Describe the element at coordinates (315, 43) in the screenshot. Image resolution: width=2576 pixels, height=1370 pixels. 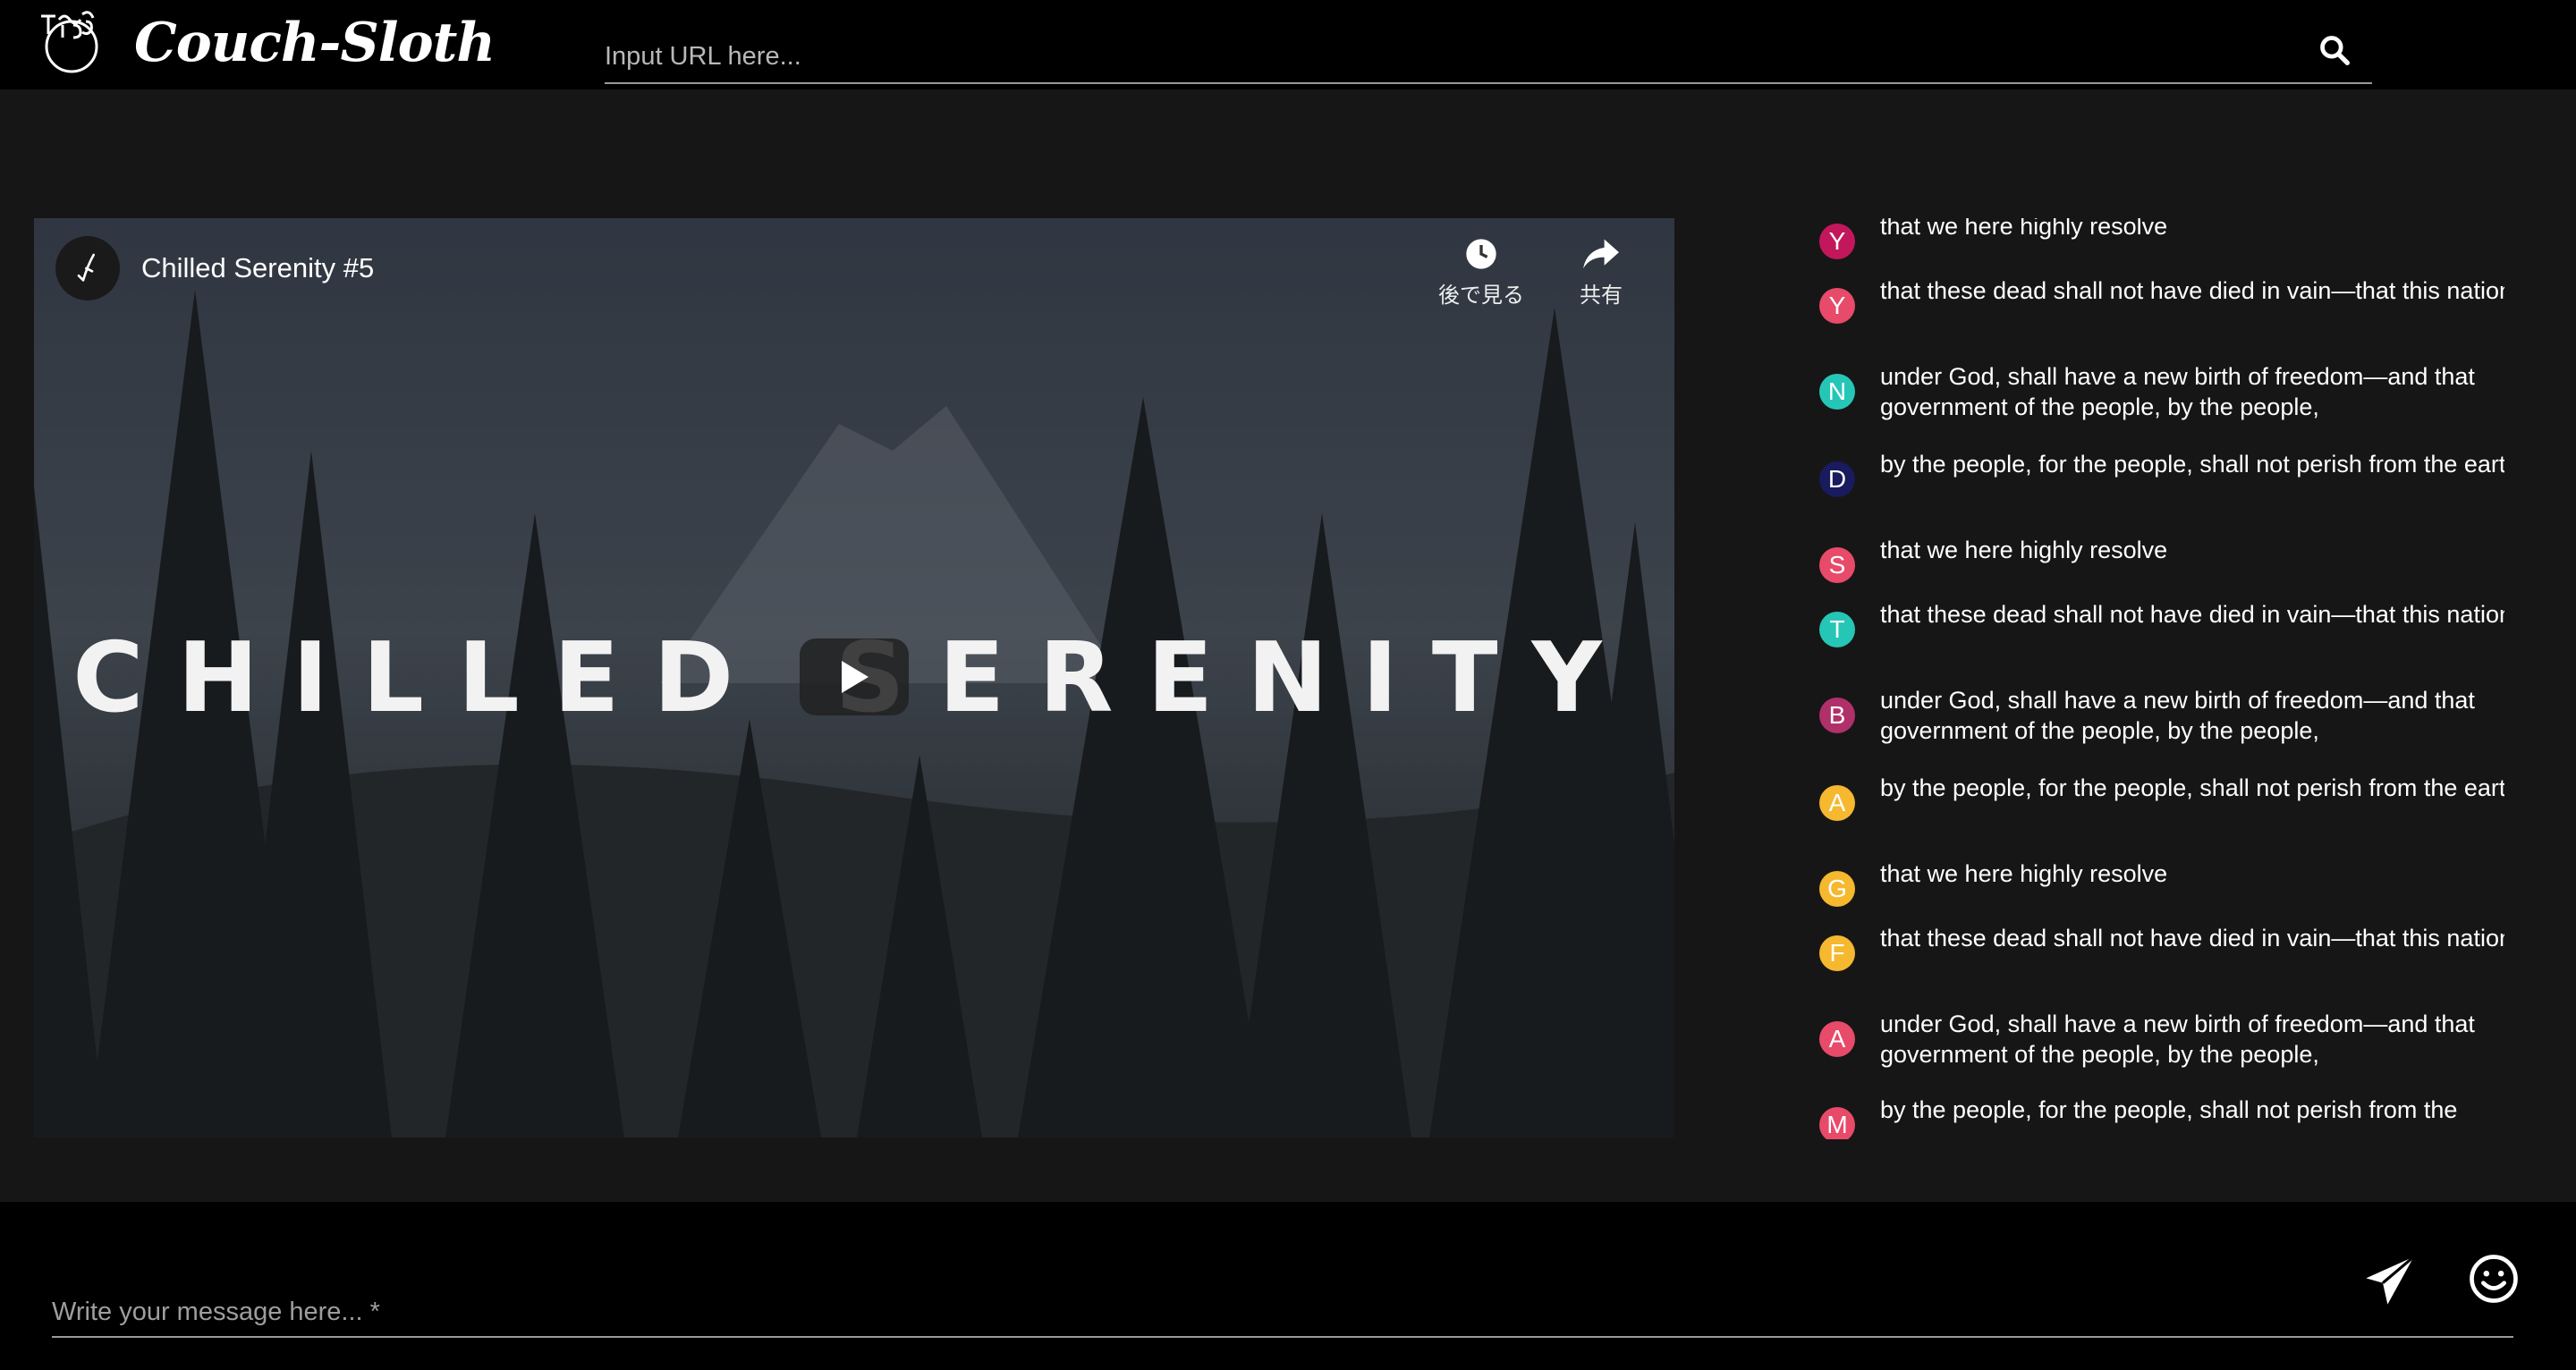
I see `brand-title: Couch-Sloth` at that location.